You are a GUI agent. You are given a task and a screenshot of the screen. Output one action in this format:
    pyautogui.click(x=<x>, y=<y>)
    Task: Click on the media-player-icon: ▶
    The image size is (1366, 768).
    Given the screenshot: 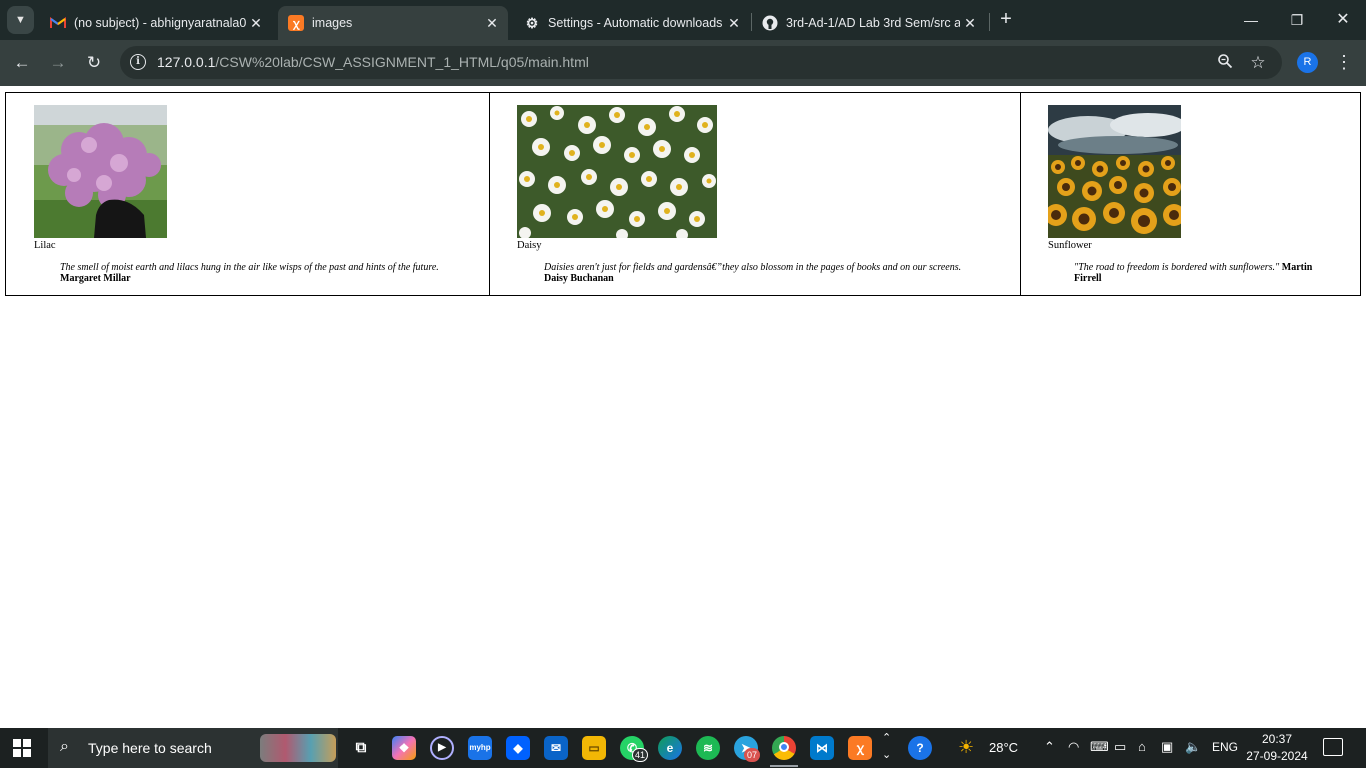 What is the action you would take?
    pyautogui.click(x=442, y=748)
    